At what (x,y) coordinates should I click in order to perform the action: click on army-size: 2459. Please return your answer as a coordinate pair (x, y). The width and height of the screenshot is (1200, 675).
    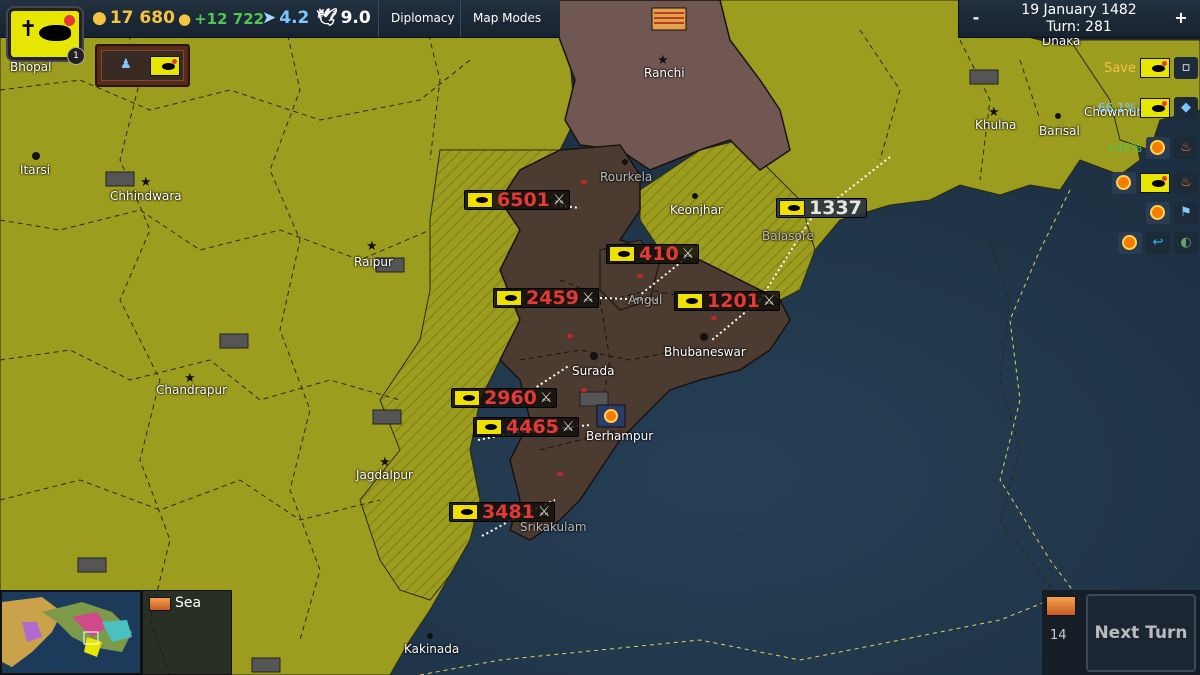
    Looking at the image, I should click on (552, 298).